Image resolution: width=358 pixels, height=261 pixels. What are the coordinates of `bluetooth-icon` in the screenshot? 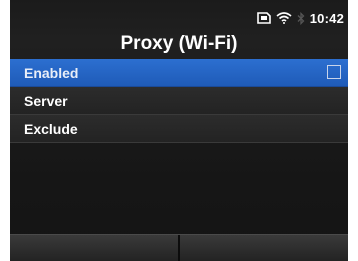 It's located at (301, 18).